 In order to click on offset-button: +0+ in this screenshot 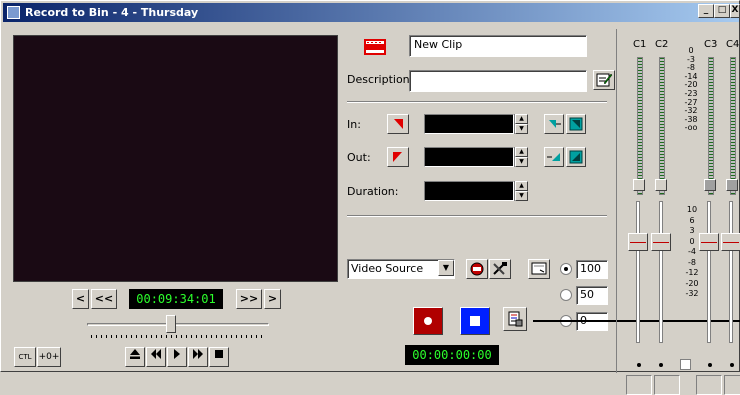, I will do `click(49, 357)`.